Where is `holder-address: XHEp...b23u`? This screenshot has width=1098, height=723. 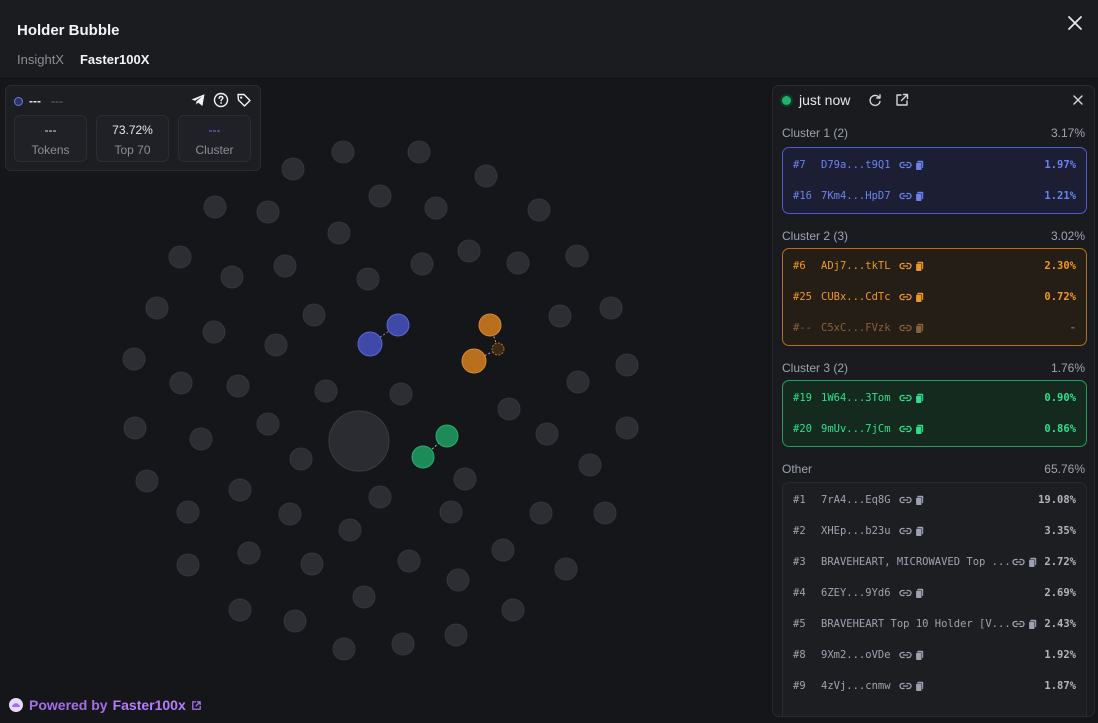 holder-address: XHEp...b23u is located at coordinates (856, 531).